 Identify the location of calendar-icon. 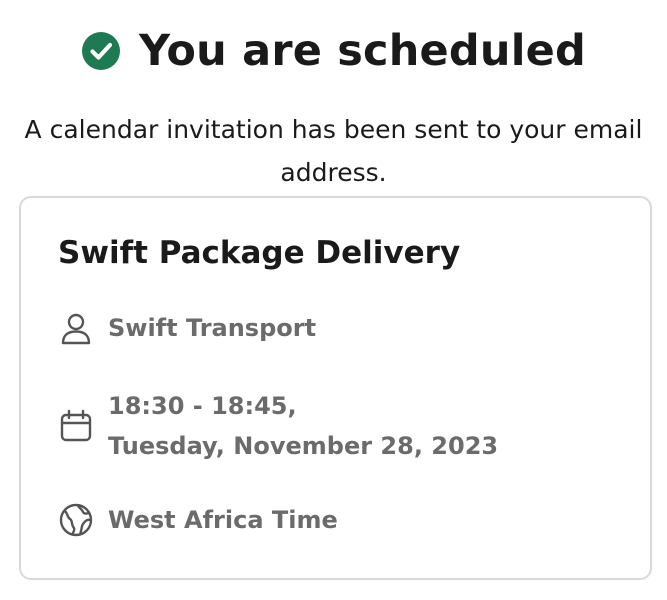
(76, 425).